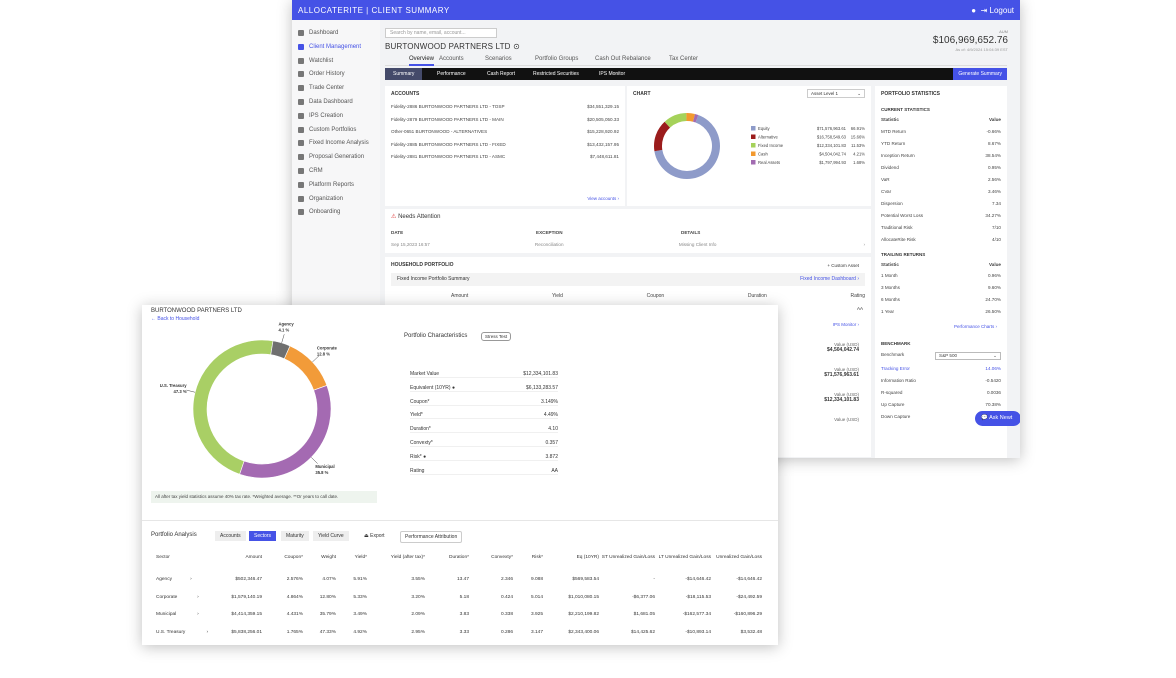 The image size is (1176, 678). Describe the element at coordinates (603, 144) in the screenshot. I see `account-value: $13,432,157.95` at that location.